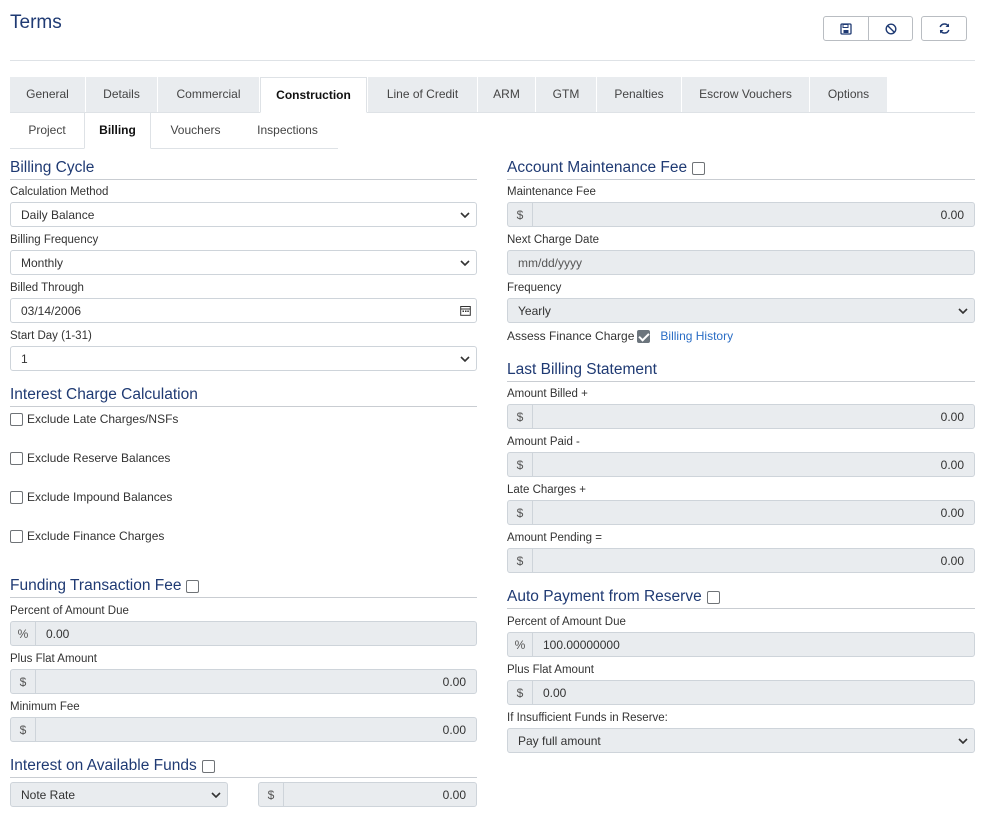 The width and height of the screenshot is (988, 820). Describe the element at coordinates (313, 95) in the screenshot. I see `tab-construction: Construction` at that location.